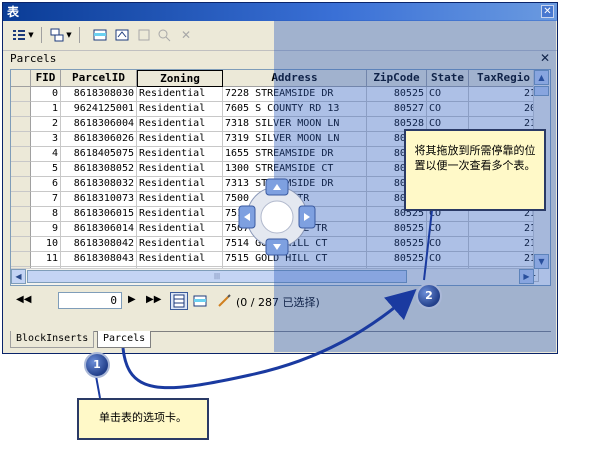 This screenshot has width=595, height=470. Describe the element at coordinates (179, 301) in the screenshot. I see `show-all-records-icon` at that location.